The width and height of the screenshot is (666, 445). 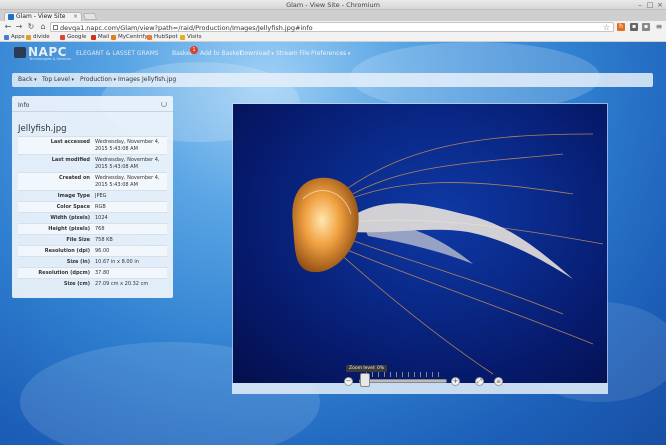 What do you see at coordinates (19, 27) in the screenshot?
I see `forward-arrow-icon: →` at bounding box center [19, 27].